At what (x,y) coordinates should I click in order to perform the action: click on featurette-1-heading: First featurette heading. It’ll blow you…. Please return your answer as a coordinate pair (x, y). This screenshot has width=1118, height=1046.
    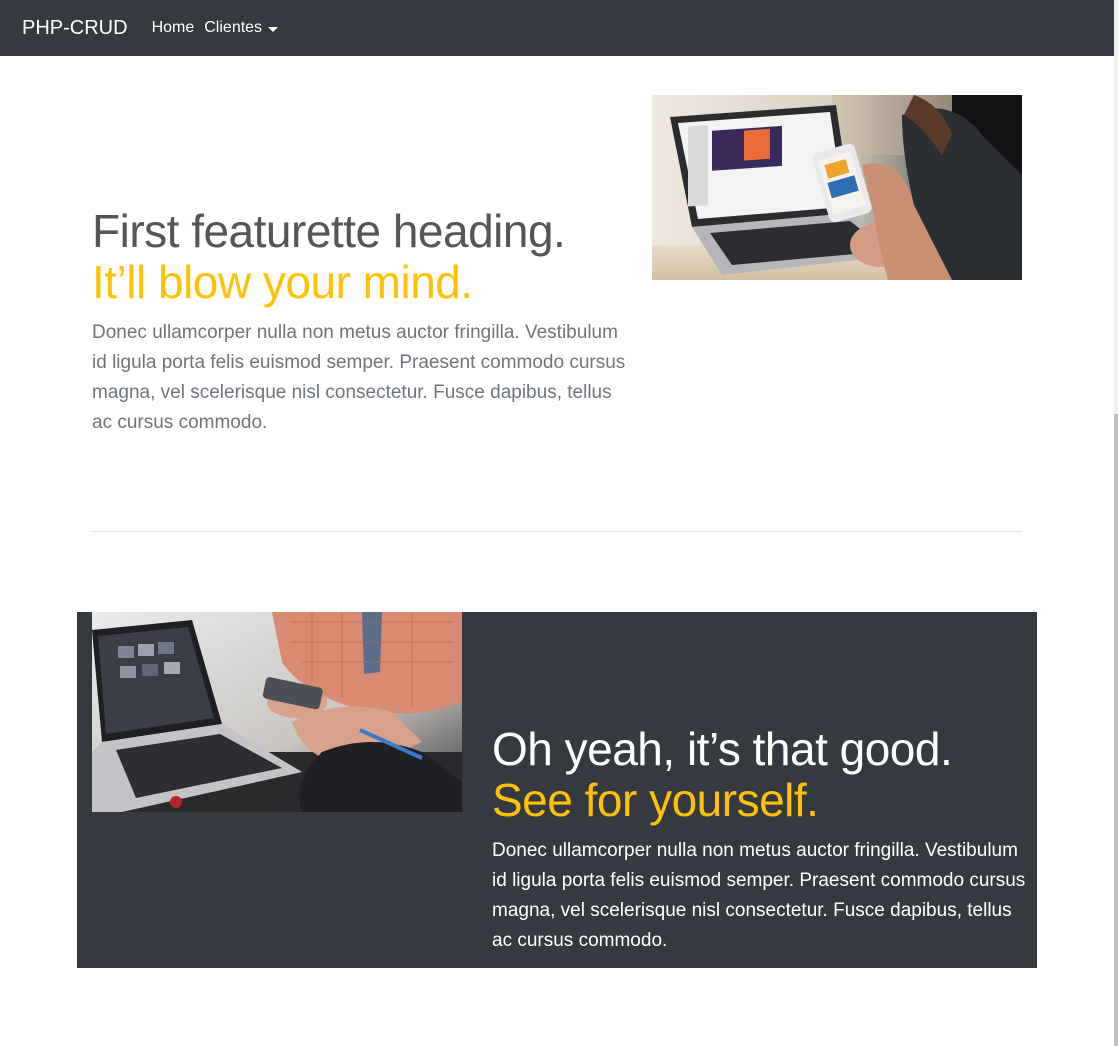
    Looking at the image, I should click on (359, 257).